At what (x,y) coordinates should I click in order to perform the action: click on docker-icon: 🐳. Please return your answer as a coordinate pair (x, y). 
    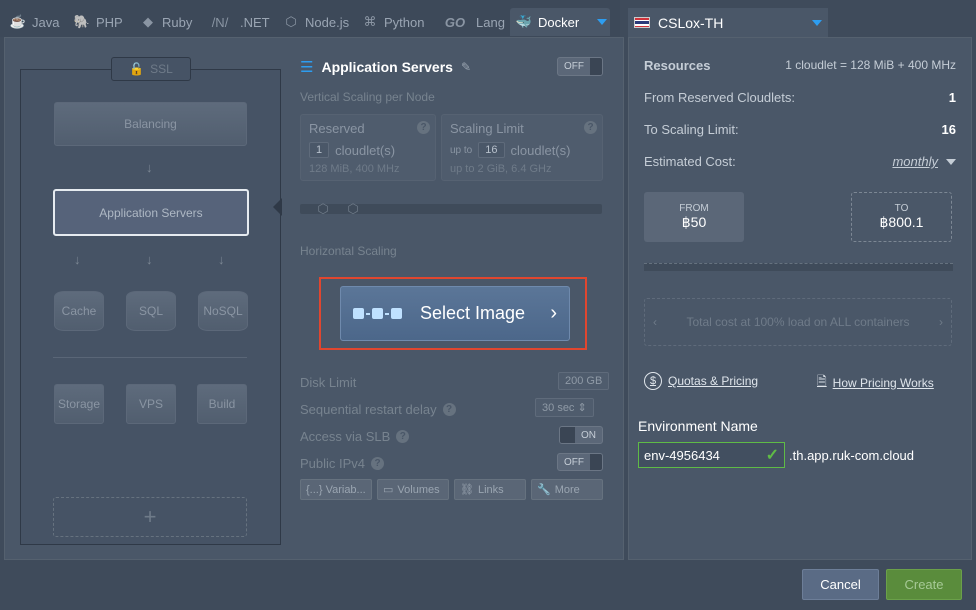
    Looking at the image, I should click on (524, 21).